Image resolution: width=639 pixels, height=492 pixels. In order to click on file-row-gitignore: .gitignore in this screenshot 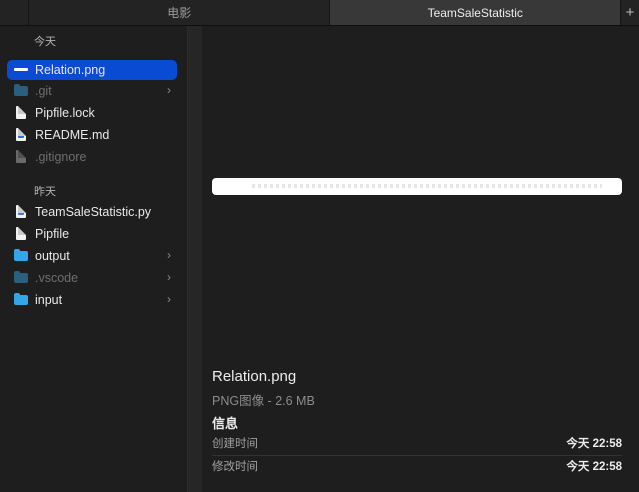, I will do `click(92, 157)`.